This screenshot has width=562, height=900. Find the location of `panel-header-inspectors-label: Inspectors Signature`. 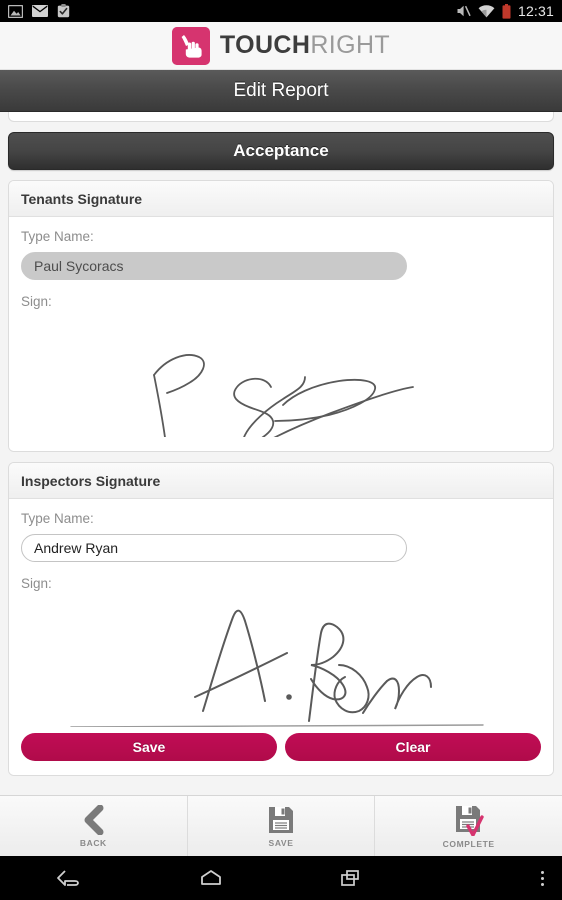

panel-header-inspectors-label: Inspectors Signature is located at coordinates (91, 480).